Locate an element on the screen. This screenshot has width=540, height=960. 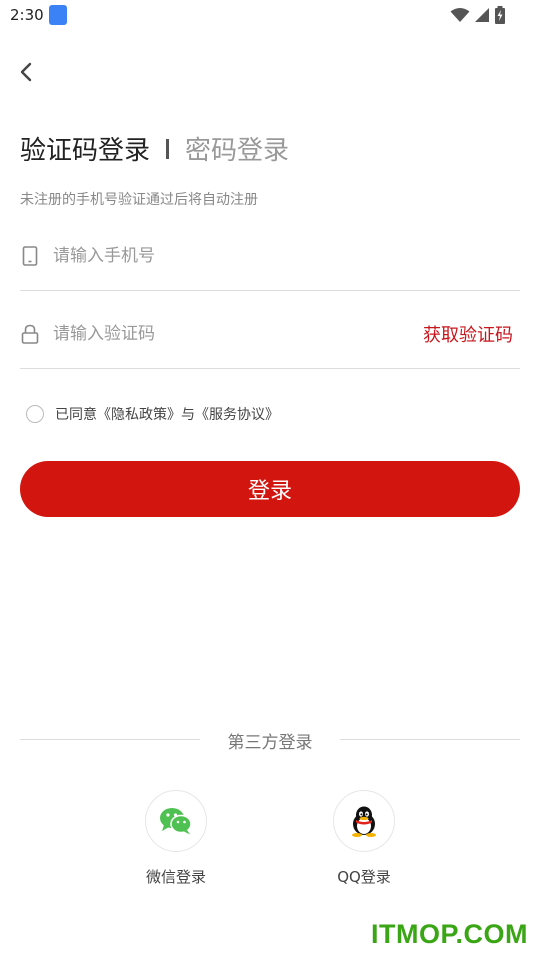
signal-icon is located at coordinates (482, 15).